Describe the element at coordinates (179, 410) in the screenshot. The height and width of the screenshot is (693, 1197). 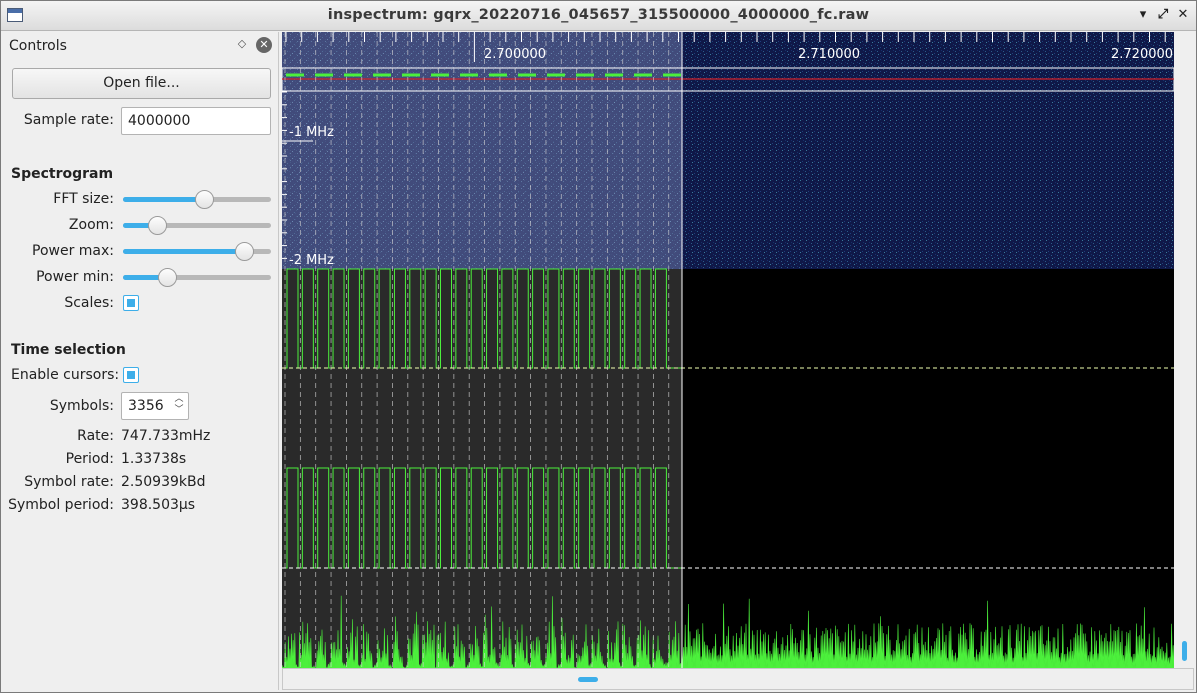
I see `spin-down-icon: ﹀` at that location.